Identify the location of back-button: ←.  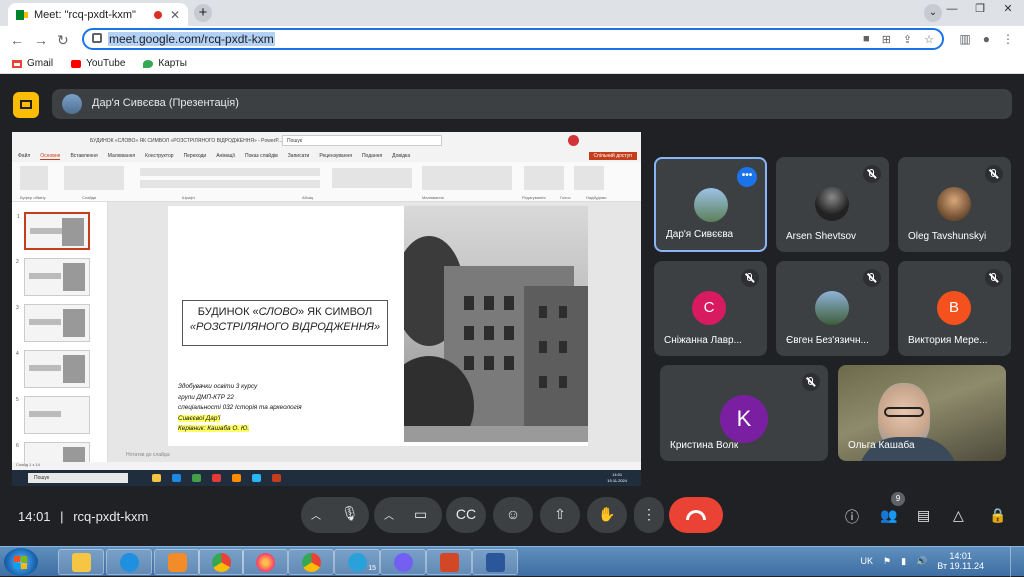
(17, 40).